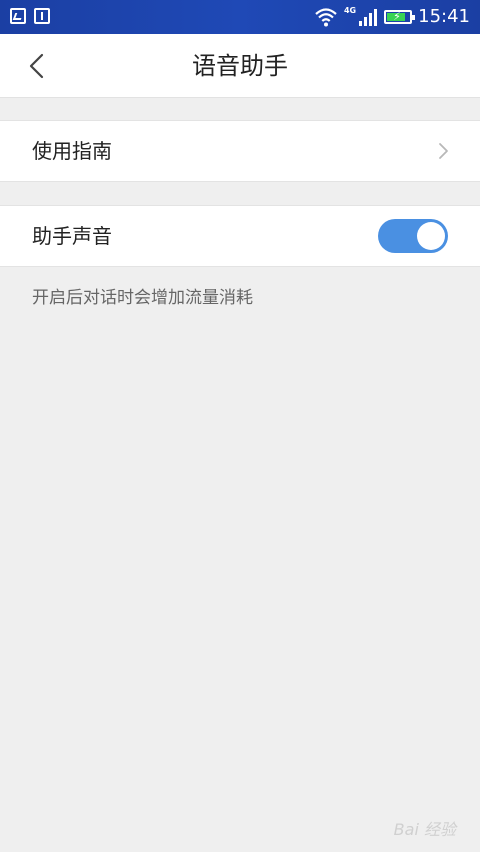 The height and width of the screenshot is (852, 480). I want to click on status-left-icons, so click(30, 16).